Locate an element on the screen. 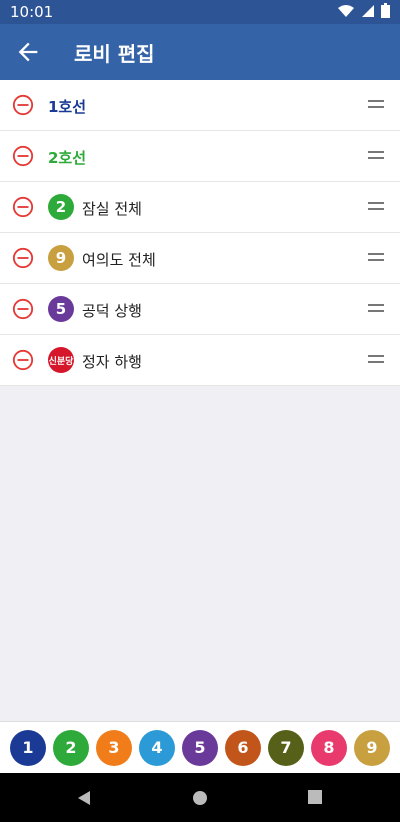 Image resolution: width=400 pixels, height=822 pixels. line-button-2: 2 is located at coordinates (71, 747).